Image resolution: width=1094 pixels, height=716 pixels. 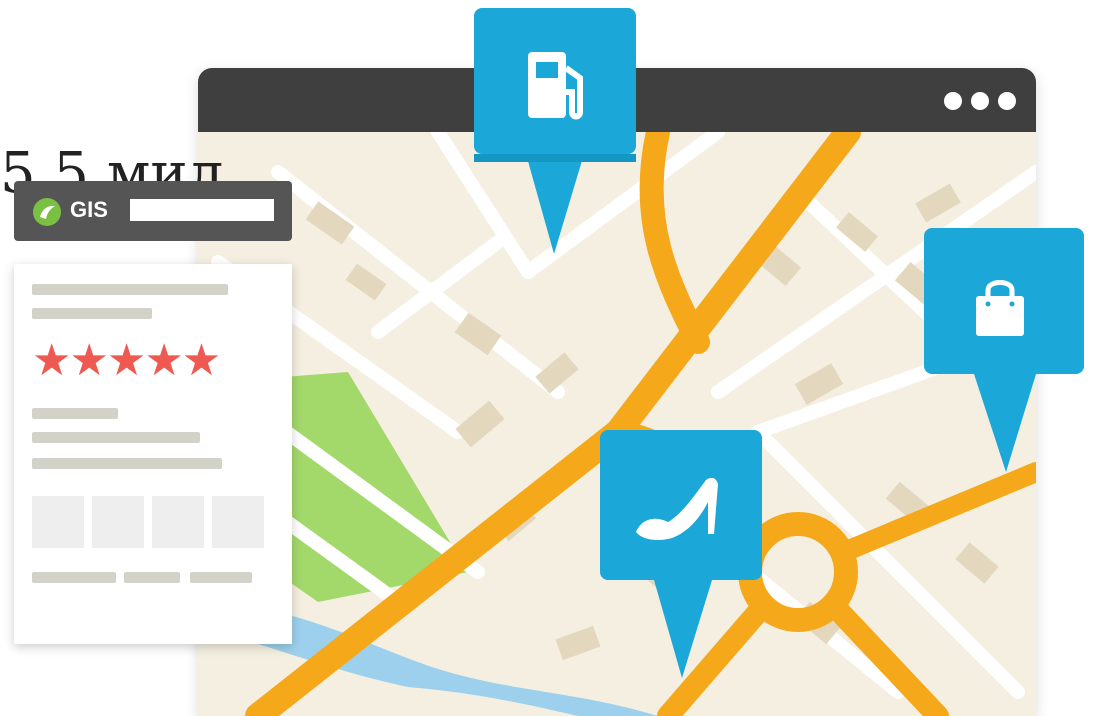 What do you see at coordinates (89, 209) in the screenshot?
I see `gis-brand-label: GIS` at bounding box center [89, 209].